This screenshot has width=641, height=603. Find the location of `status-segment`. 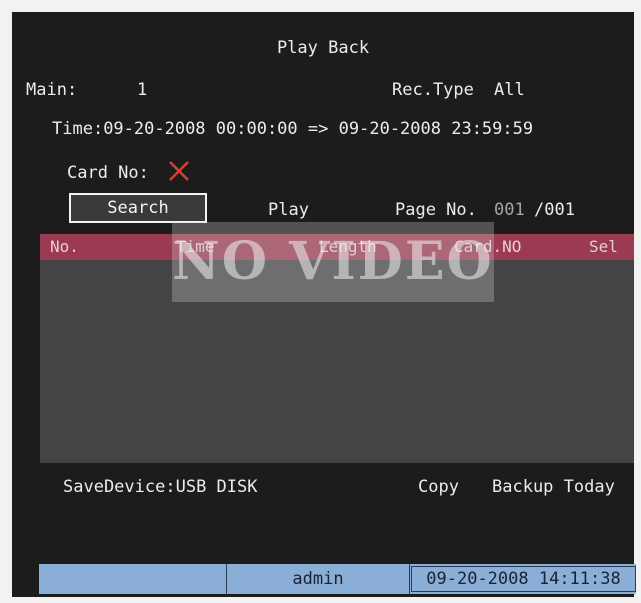

status-segment is located at coordinates (133, 579).